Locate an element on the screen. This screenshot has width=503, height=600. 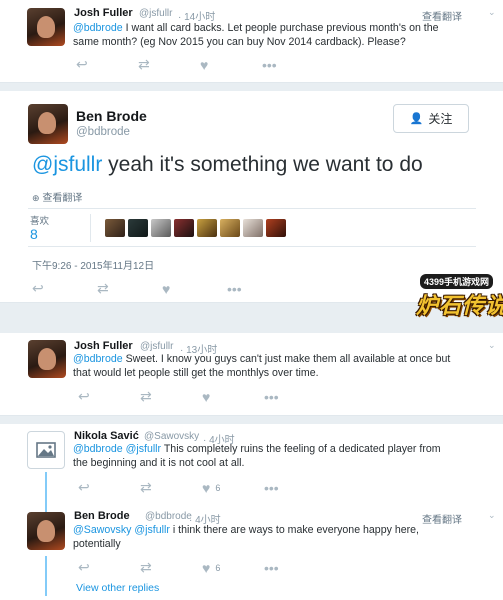
stats-bar: 喜欢 8 is located at coordinates (252, 227).